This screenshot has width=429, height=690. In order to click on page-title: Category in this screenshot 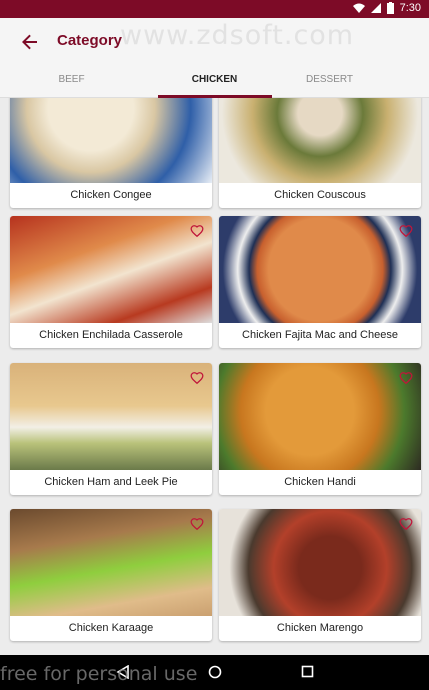, I will do `click(90, 40)`.